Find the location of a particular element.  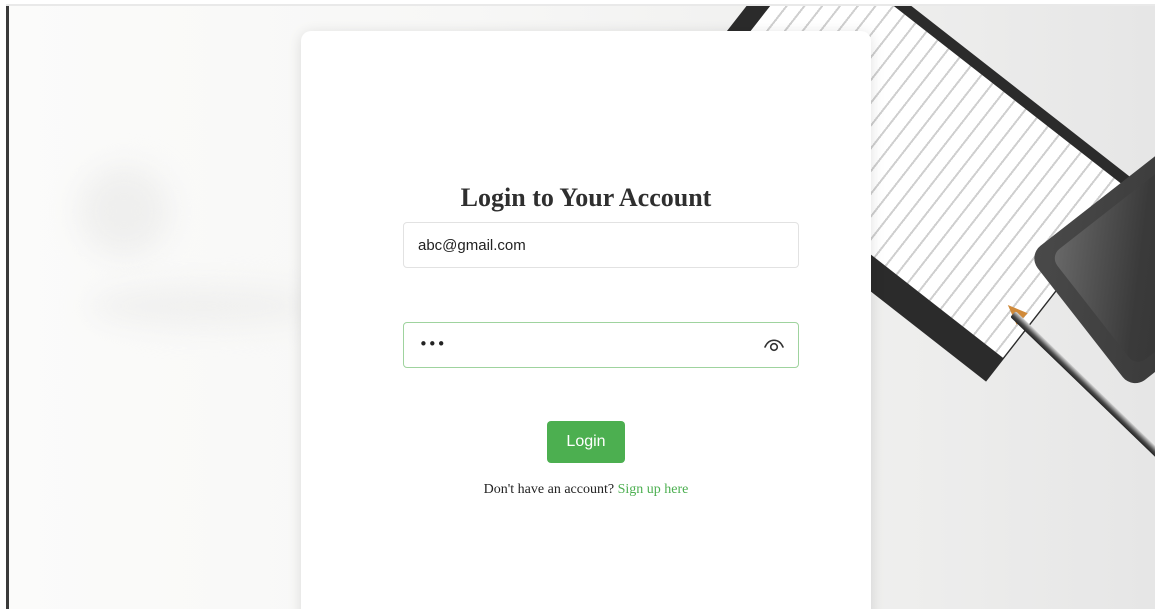

password-field: ••• is located at coordinates (601, 345).